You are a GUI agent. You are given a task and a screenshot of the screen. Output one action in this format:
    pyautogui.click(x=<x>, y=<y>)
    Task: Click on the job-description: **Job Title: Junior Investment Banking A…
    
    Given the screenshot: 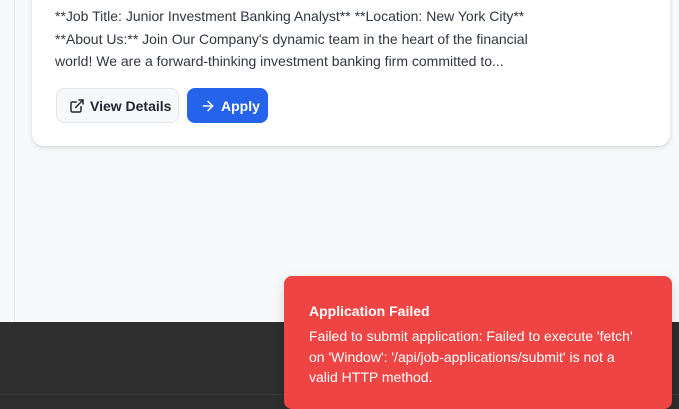 What is the action you would take?
    pyautogui.click(x=305, y=39)
    